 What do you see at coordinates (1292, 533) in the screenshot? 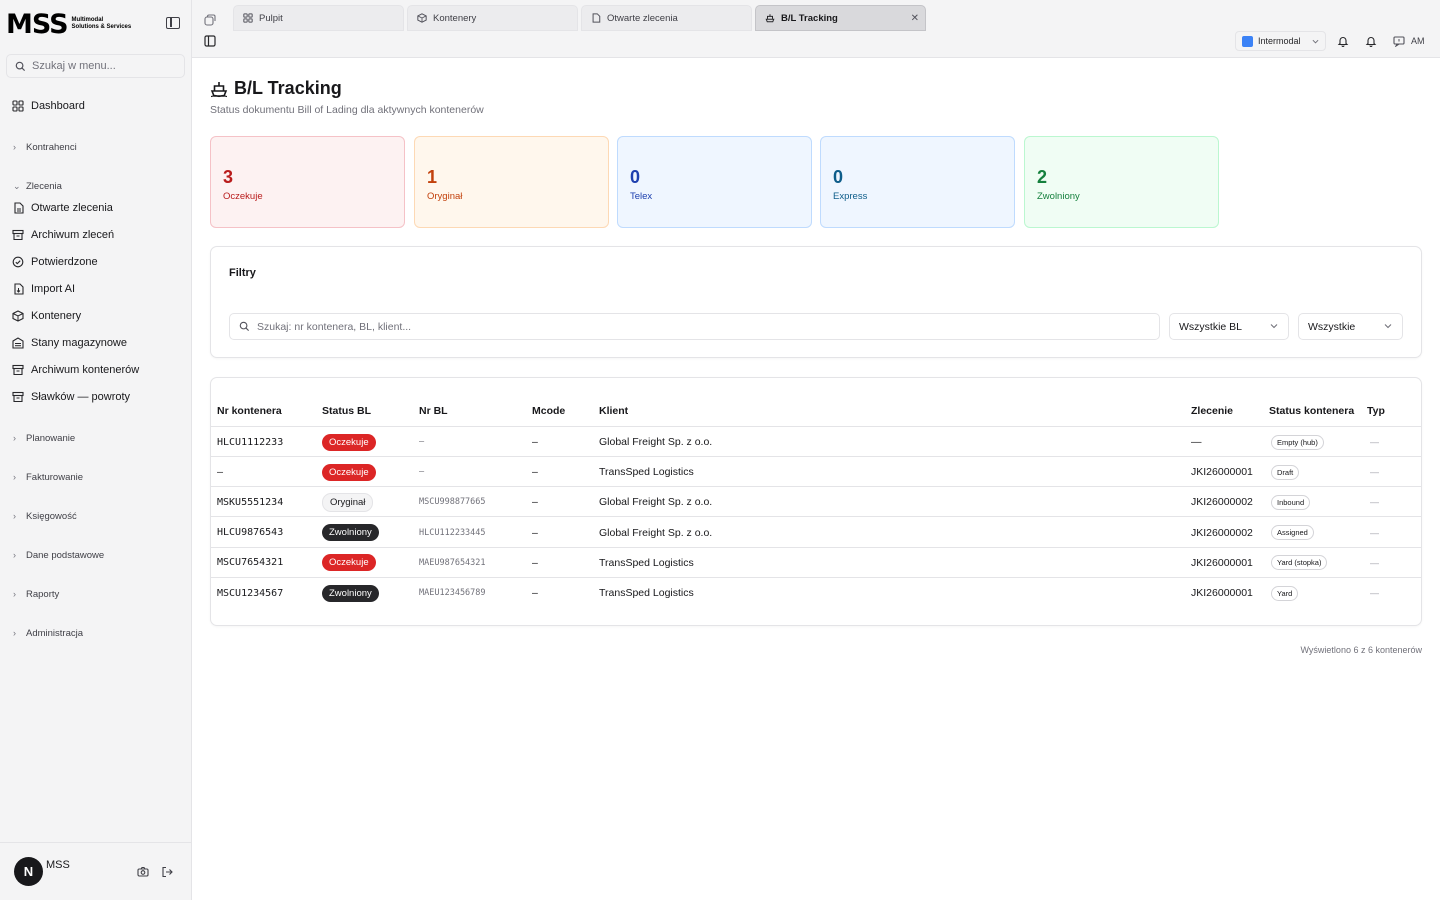
I see `container-status-badge: Assigned` at bounding box center [1292, 533].